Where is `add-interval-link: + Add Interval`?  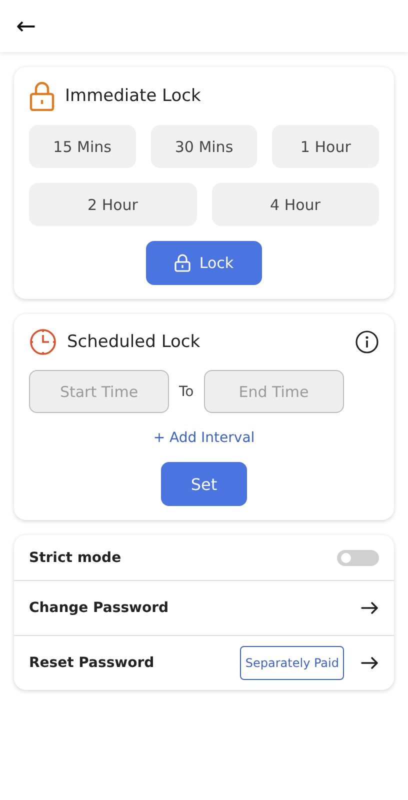
add-interval-link: + Add Interval is located at coordinates (204, 438).